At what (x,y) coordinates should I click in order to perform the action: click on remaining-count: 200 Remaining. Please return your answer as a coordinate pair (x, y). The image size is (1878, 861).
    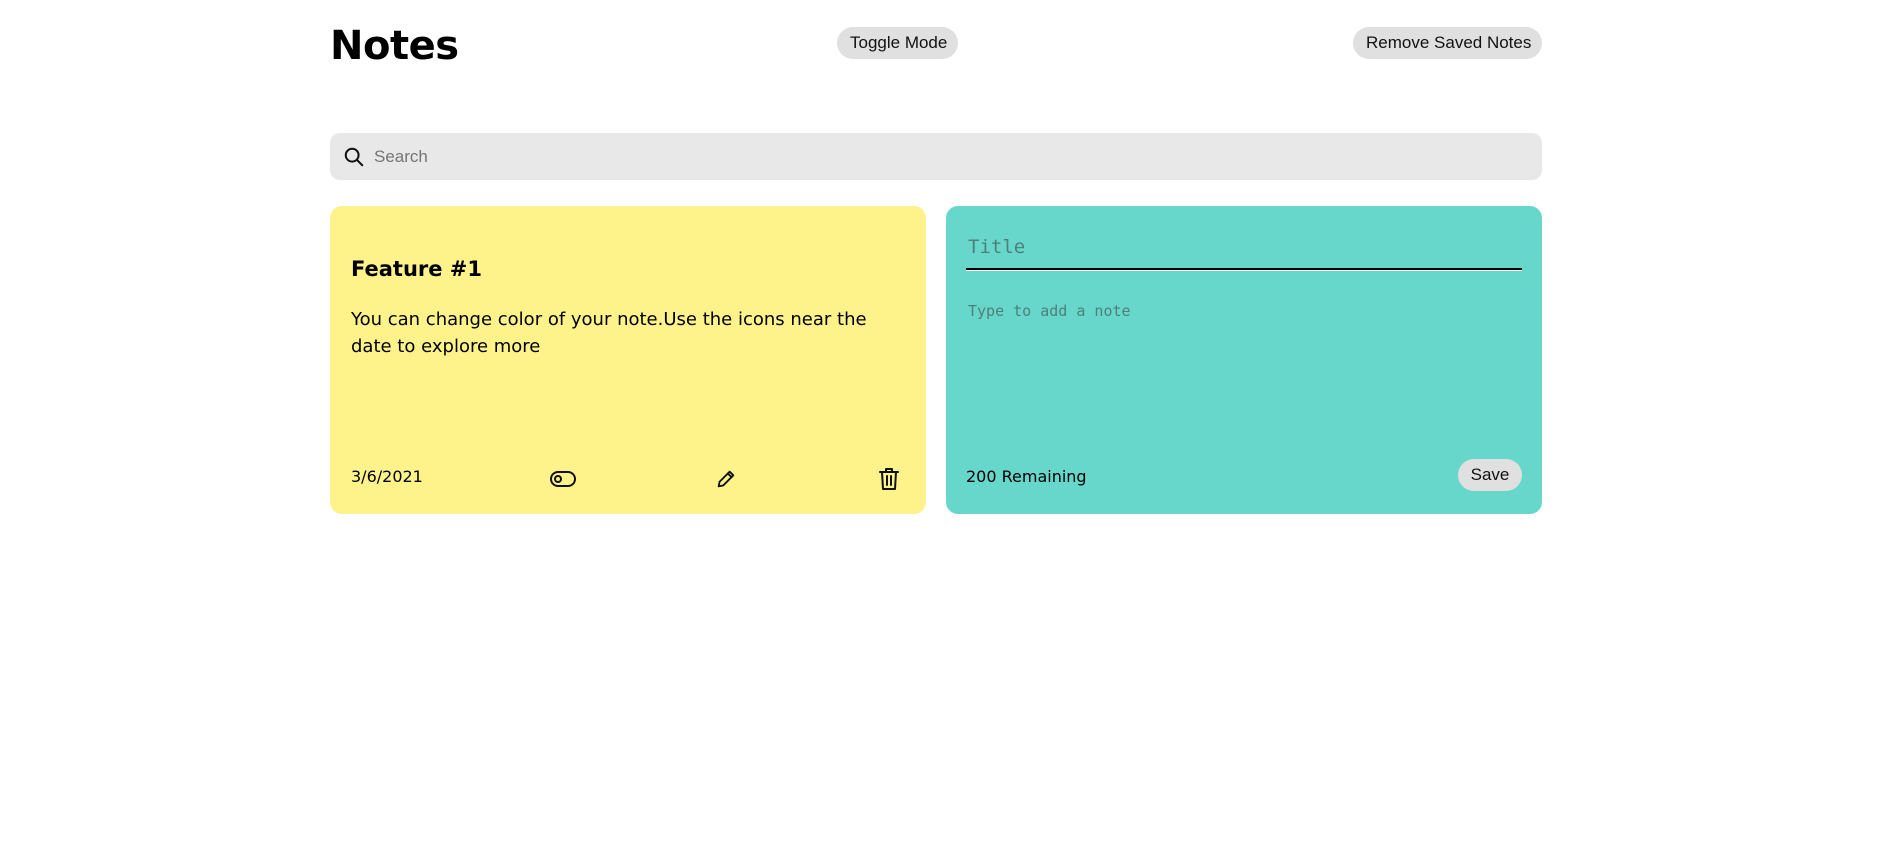
    Looking at the image, I should click on (1026, 476).